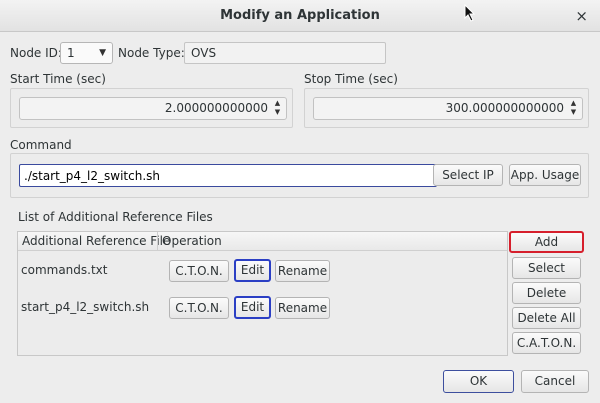  I want to click on cancel-button: Cancel, so click(555, 381).